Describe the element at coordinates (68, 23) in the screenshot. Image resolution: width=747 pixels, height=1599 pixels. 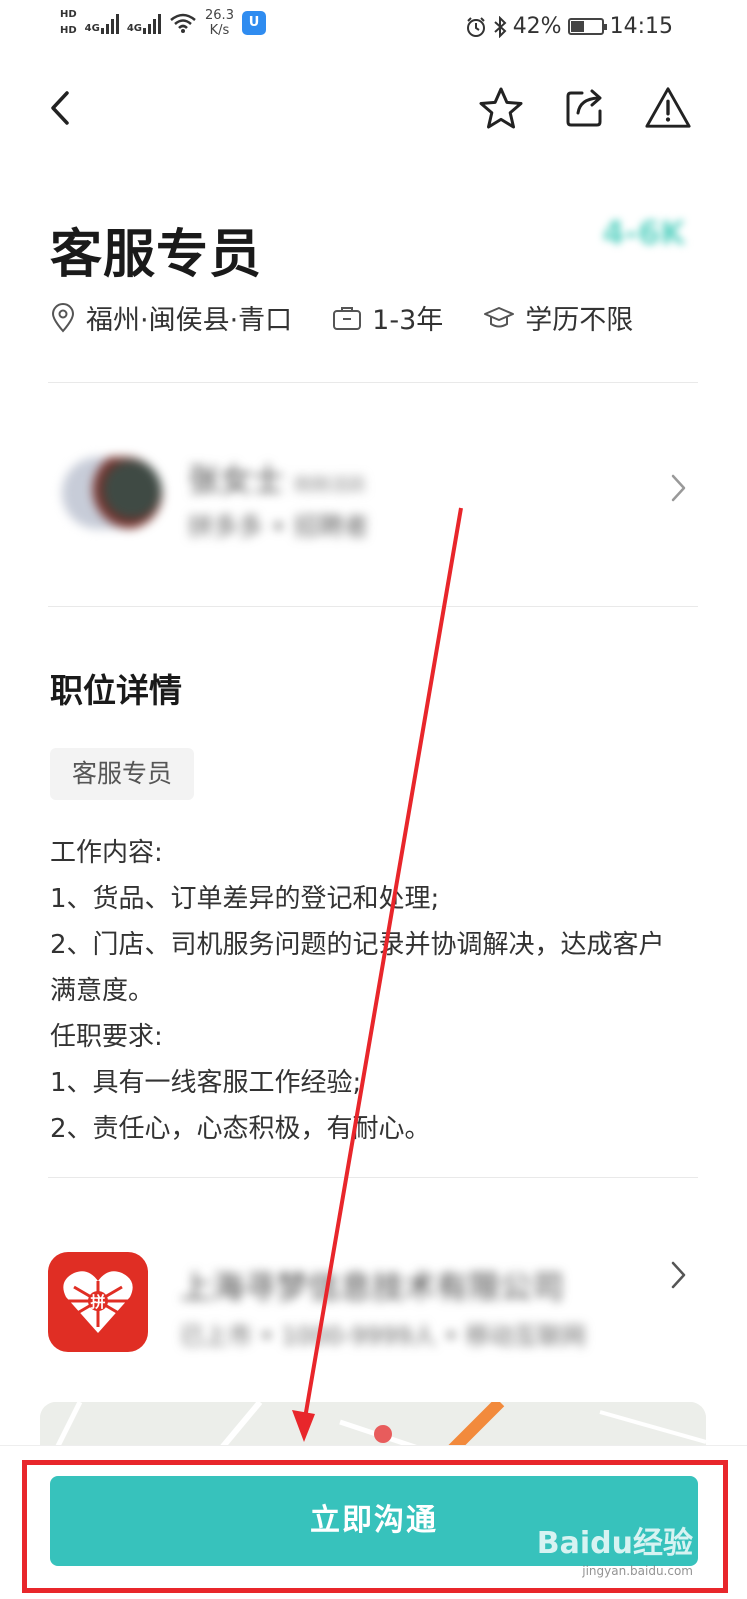
I see `hd-indicator: HD HD` at that location.